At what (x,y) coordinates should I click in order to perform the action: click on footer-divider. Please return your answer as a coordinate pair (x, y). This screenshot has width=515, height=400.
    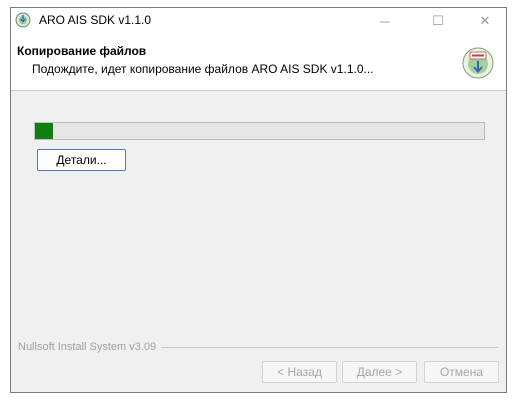
    Looking at the image, I should click on (329, 347).